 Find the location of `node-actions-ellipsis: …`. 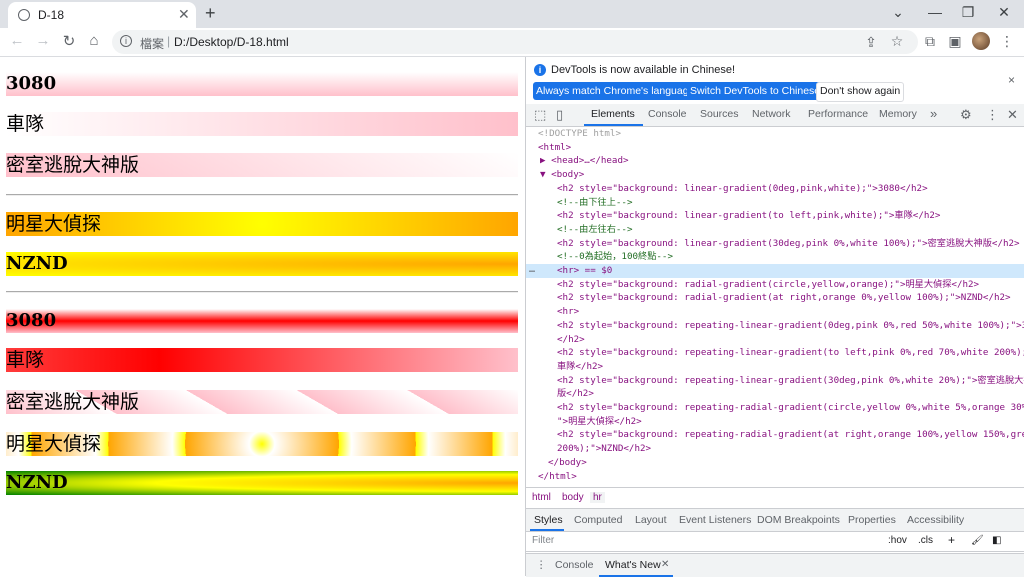

node-actions-ellipsis: … is located at coordinates (532, 269).